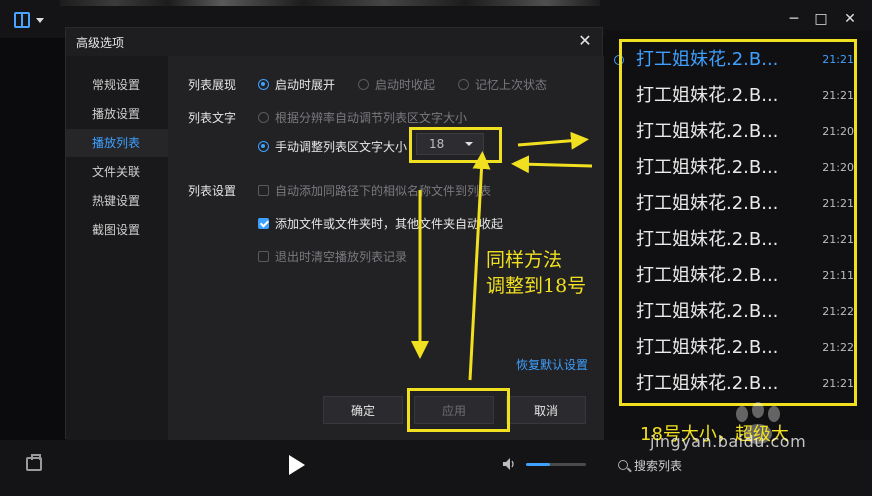 This screenshot has height=496, width=872. Describe the element at coordinates (117, 172) in the screenshot. I see `nav-file-association: 文件关联` at that location.